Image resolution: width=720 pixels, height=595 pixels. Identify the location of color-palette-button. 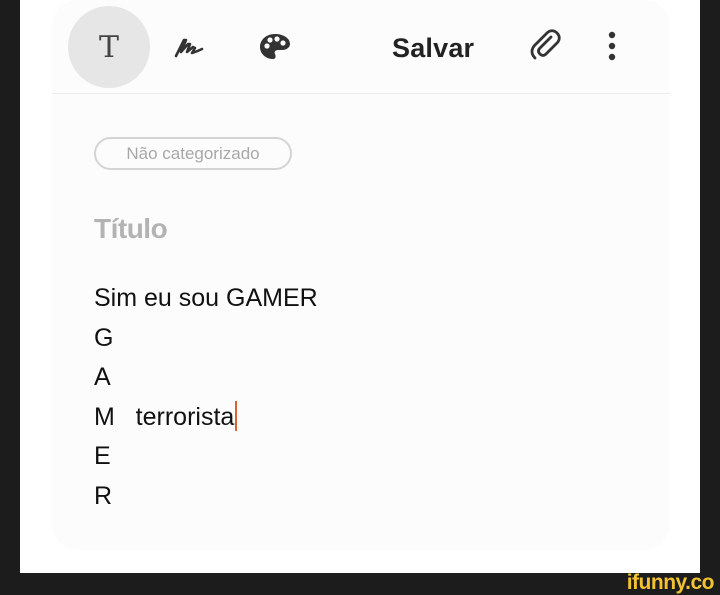
(275, 47).